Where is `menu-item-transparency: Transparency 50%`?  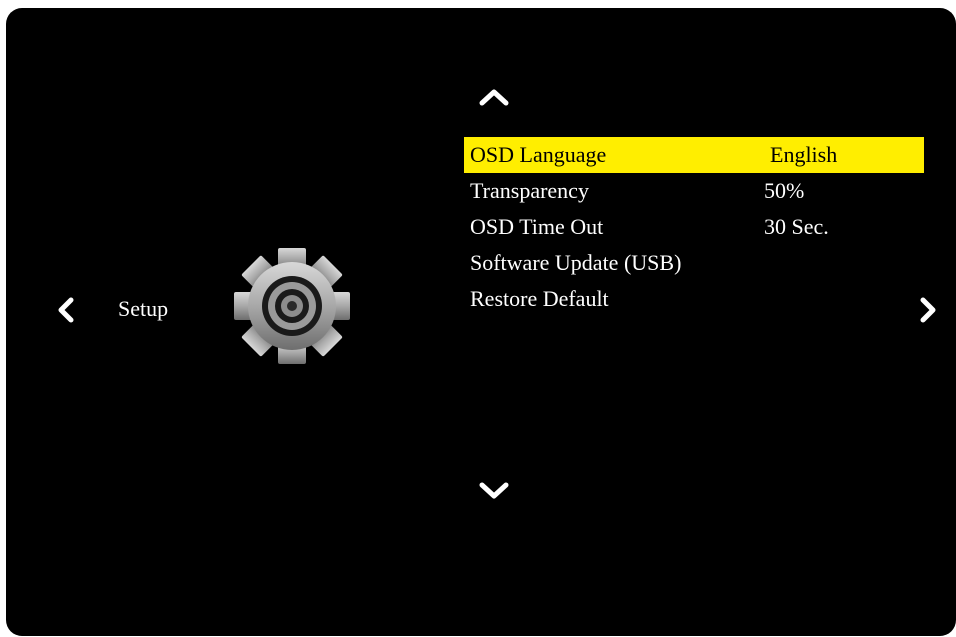
menu-item-transparency: Transparency 50% is located at coordinates (694, 191).